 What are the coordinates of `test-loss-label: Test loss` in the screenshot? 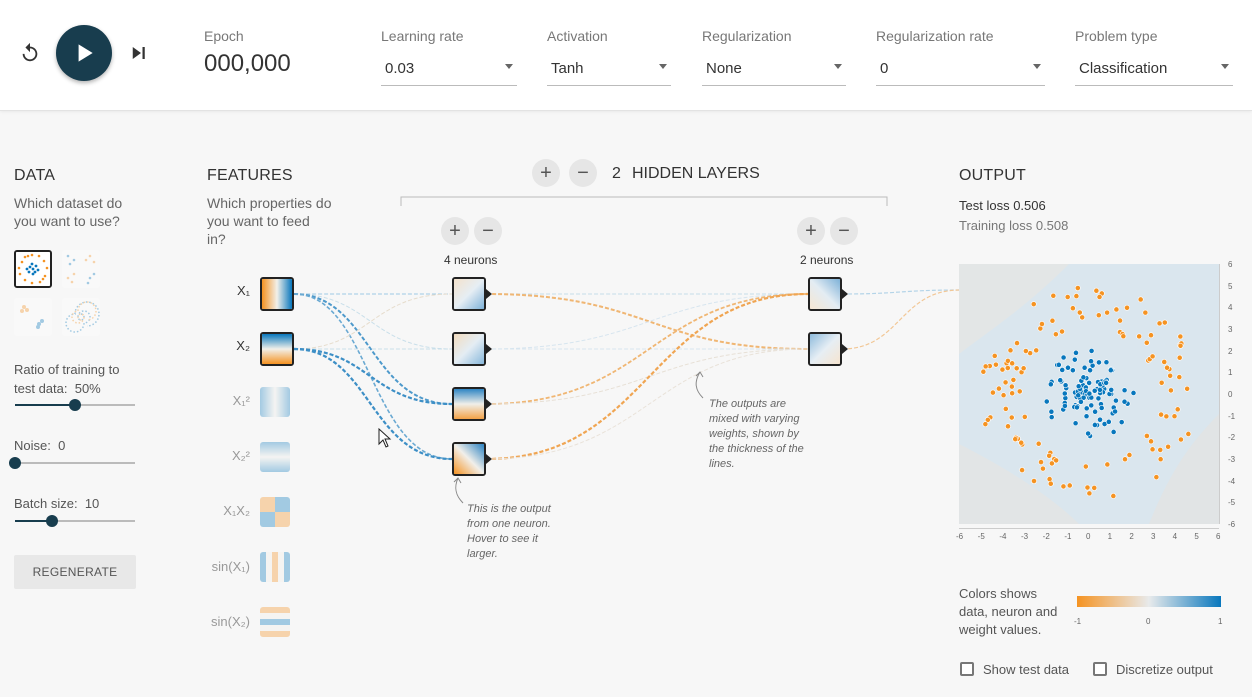 It's located at (984, 205).